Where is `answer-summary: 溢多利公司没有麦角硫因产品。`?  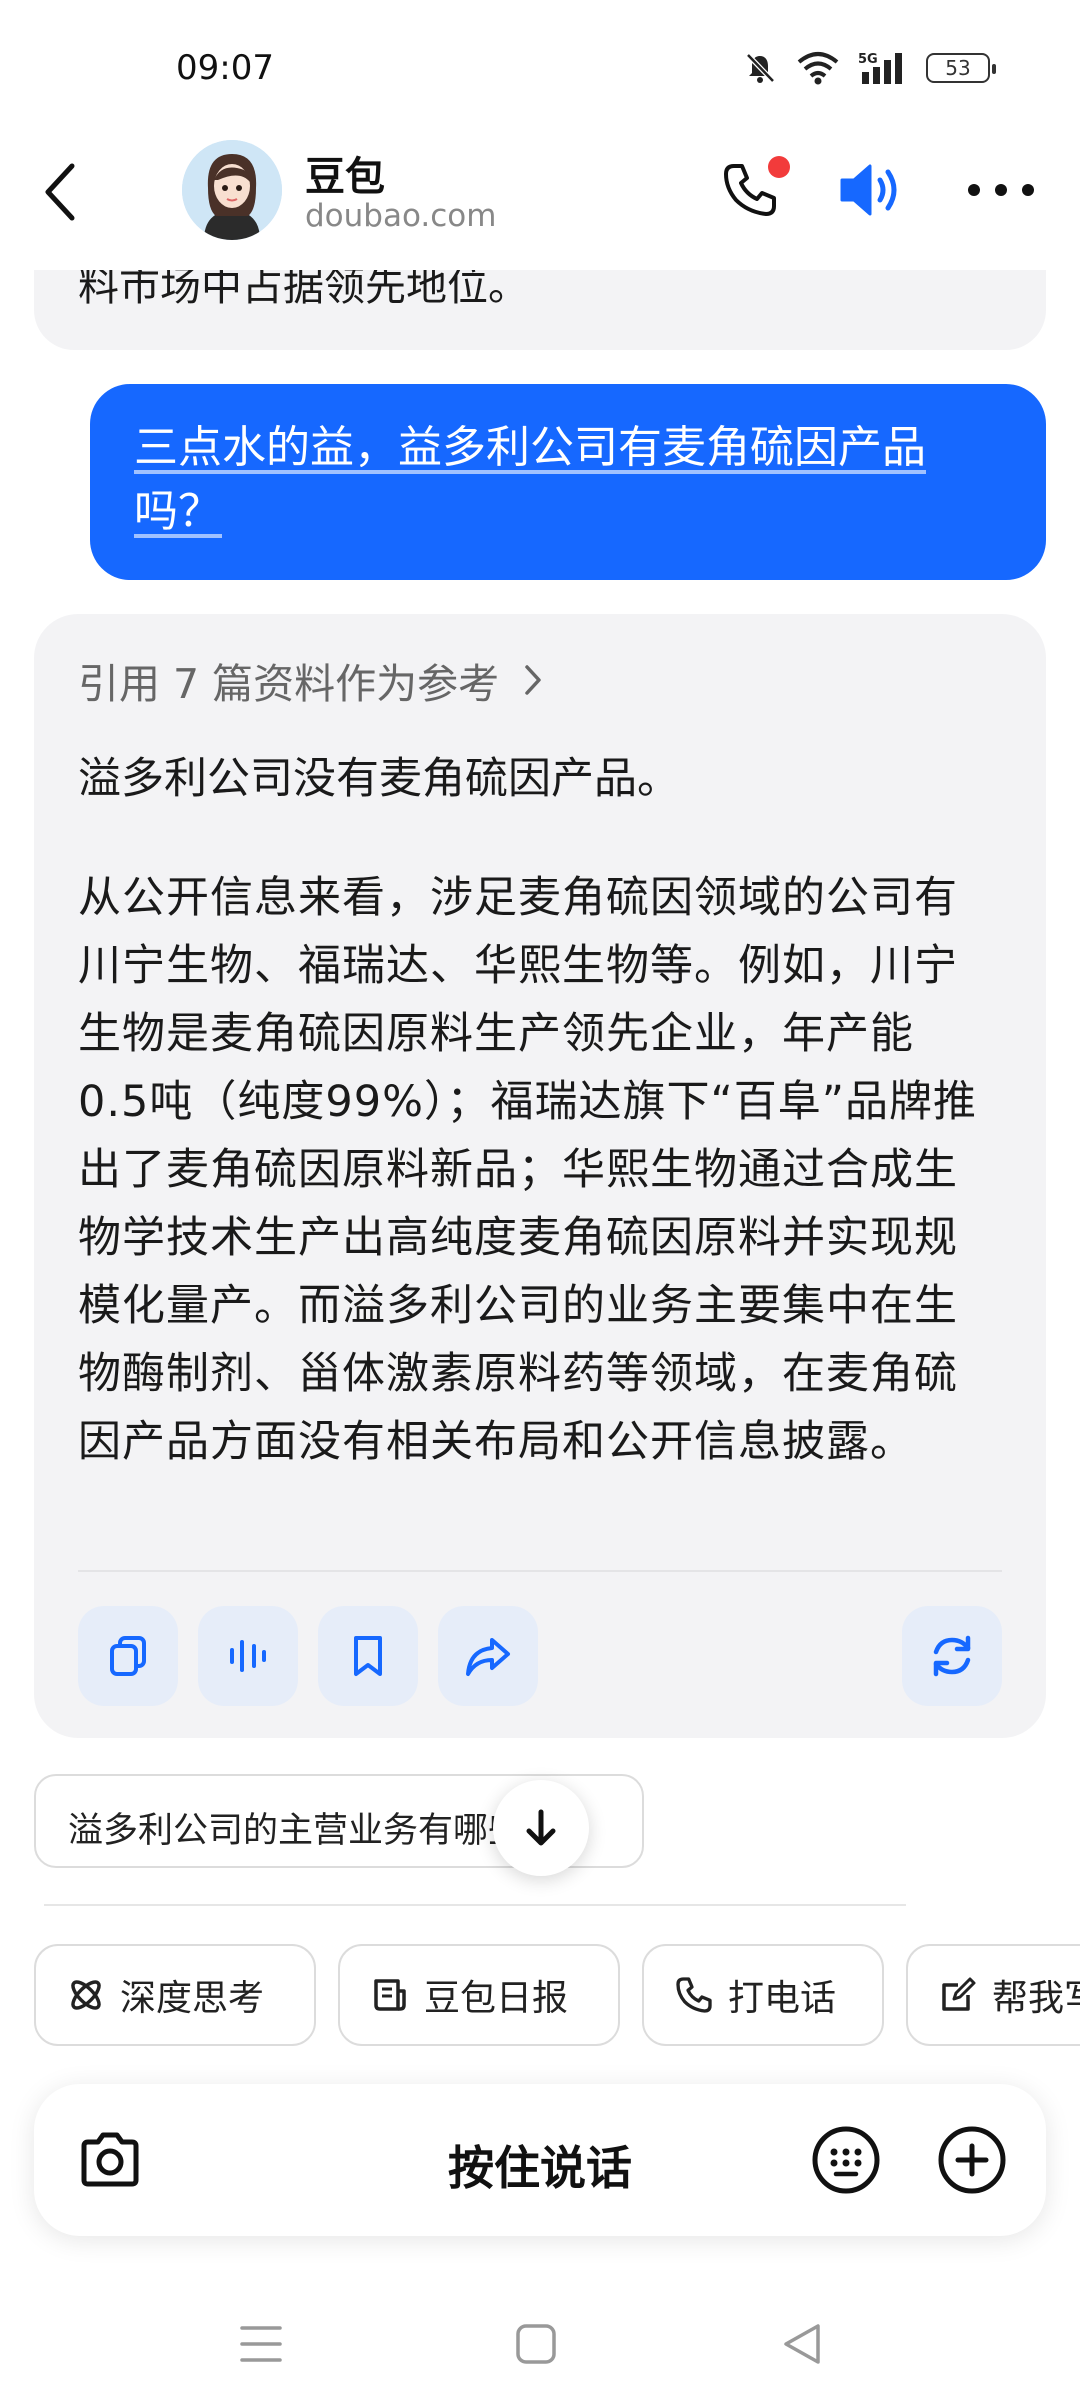 answer-summary: 溢多利公司没有麦角硫因产品。 is located at coordinates (379, 779).